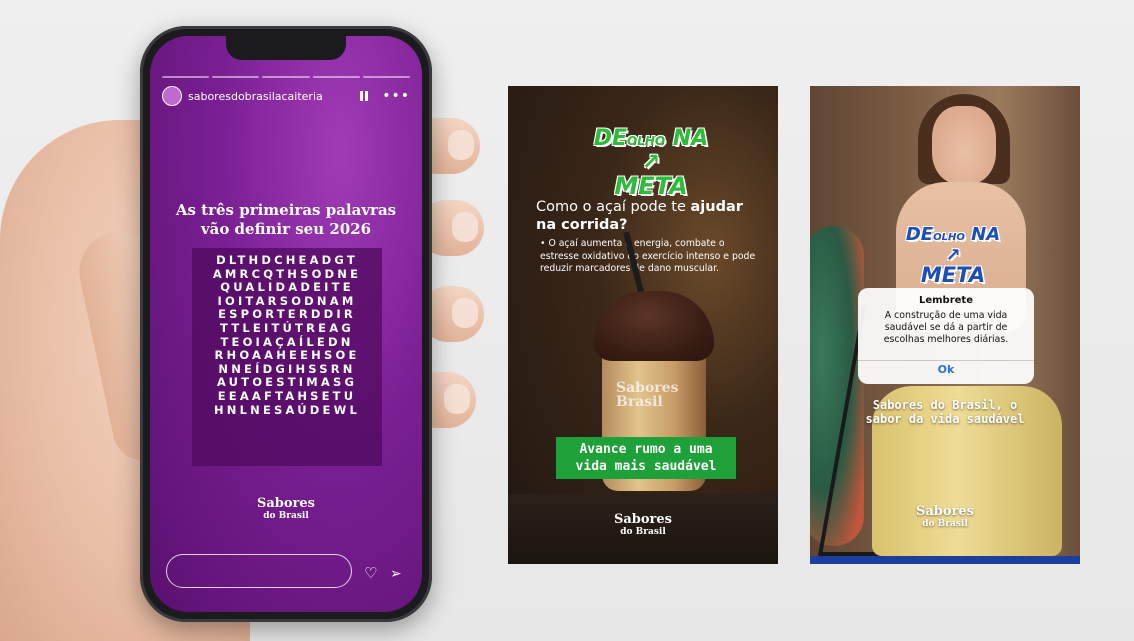  What do you see at coordinates (646, 458) in the screenshot?
I see `cta-banner: Avance rumo a uma vida mais saudável` at bounding box center [646, 458].